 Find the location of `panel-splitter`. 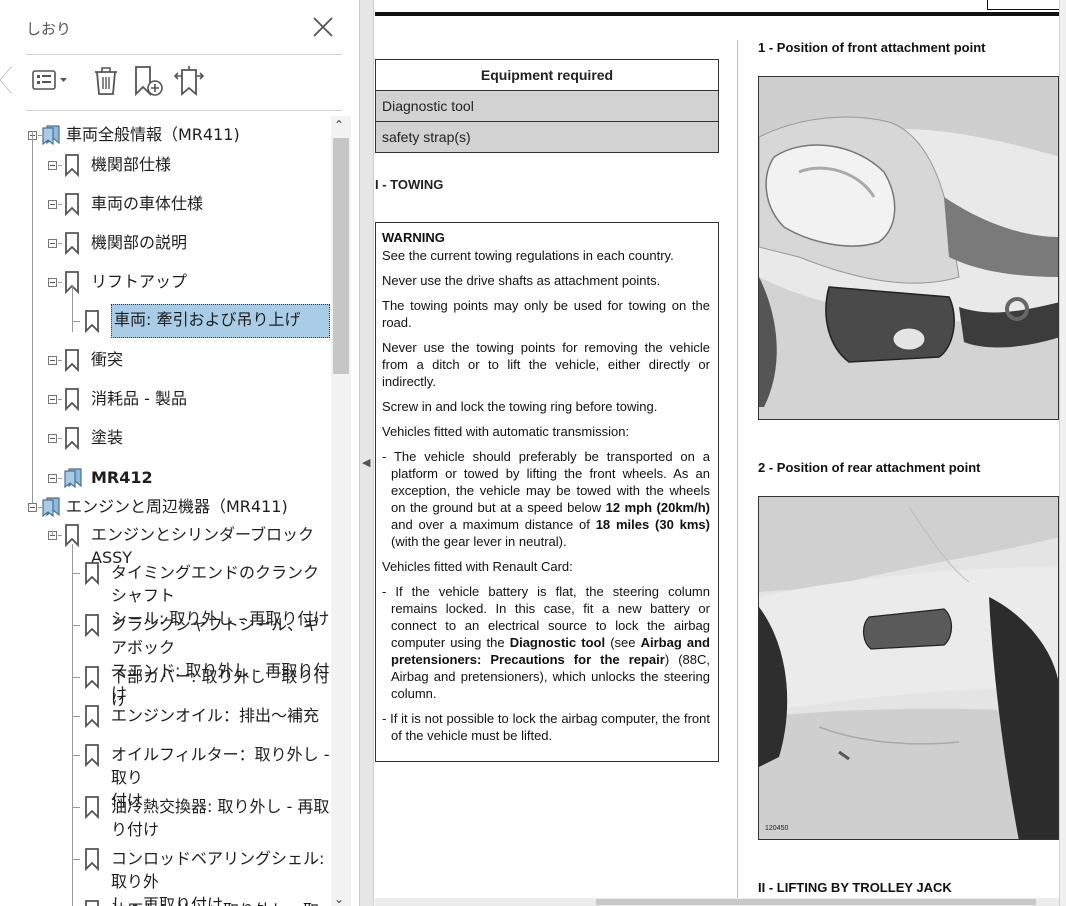

panel-splitter is located at coordinates (367, 453).